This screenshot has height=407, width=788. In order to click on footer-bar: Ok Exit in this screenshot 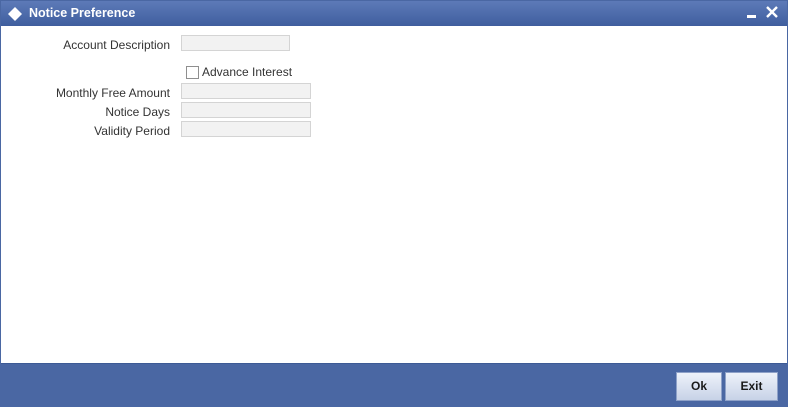, I will do `click(394, 384)`.